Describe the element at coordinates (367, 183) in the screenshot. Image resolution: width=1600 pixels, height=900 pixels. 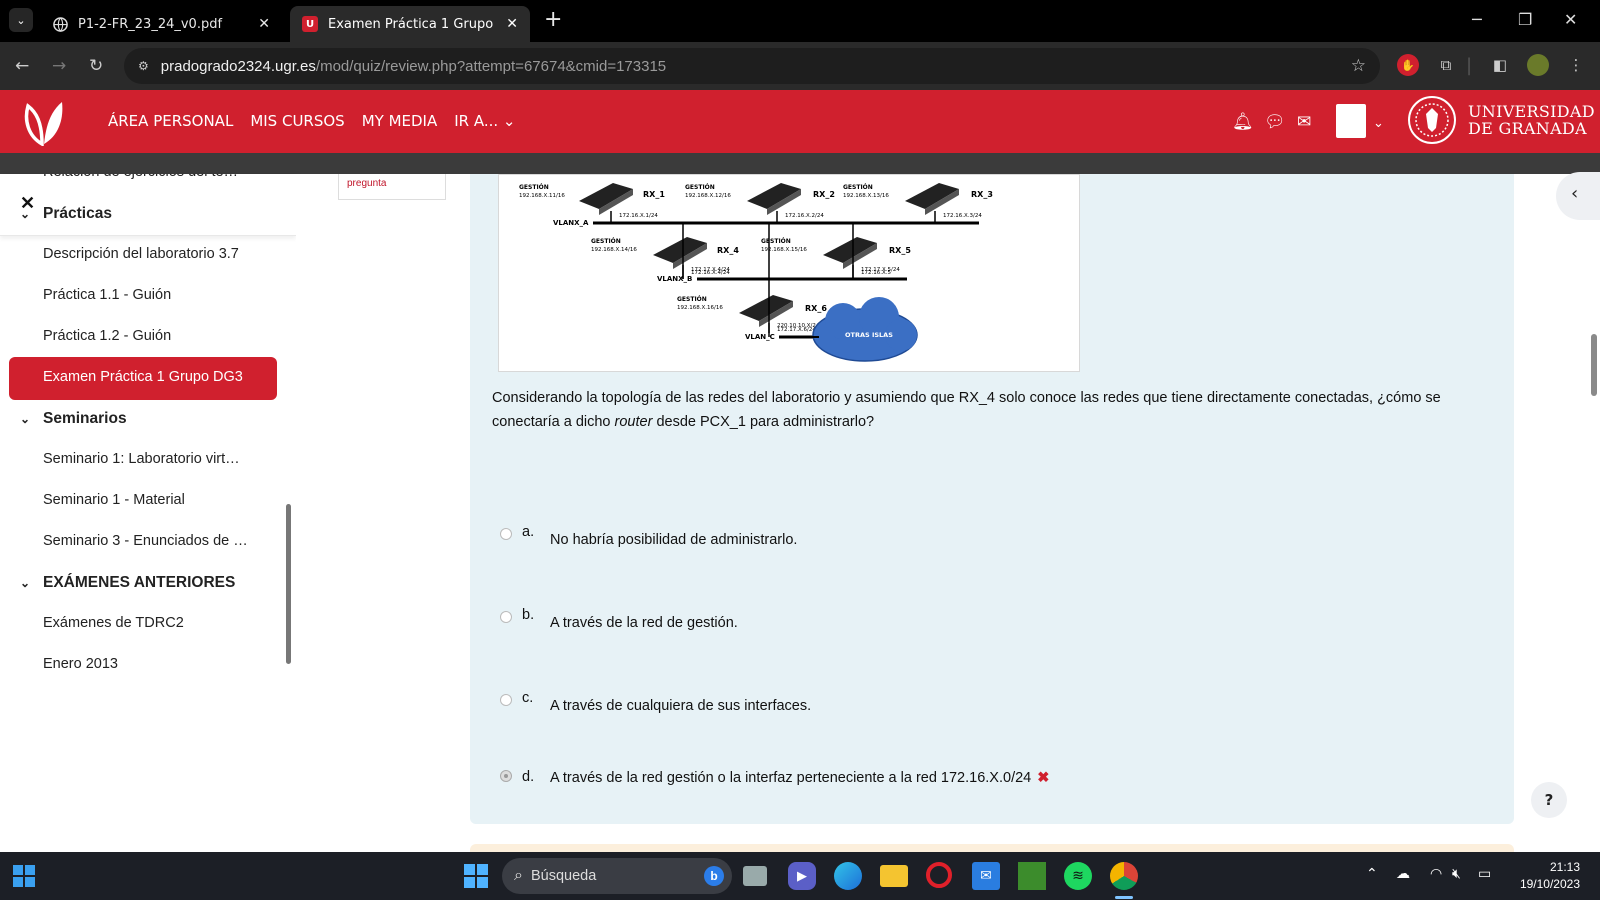
I see `question-info-label: pregunta` at that location.